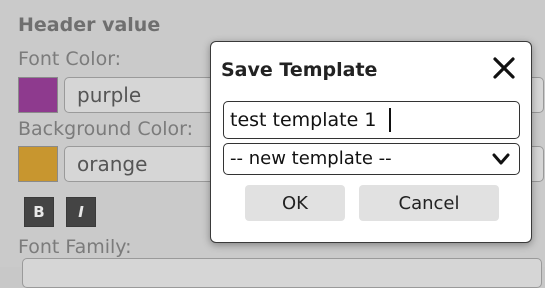 This screenshot has height=288, width=545. Describe the element at coordinates (106, 129) in the screenshot. I see `background-color-label: Background Color:` at that location.